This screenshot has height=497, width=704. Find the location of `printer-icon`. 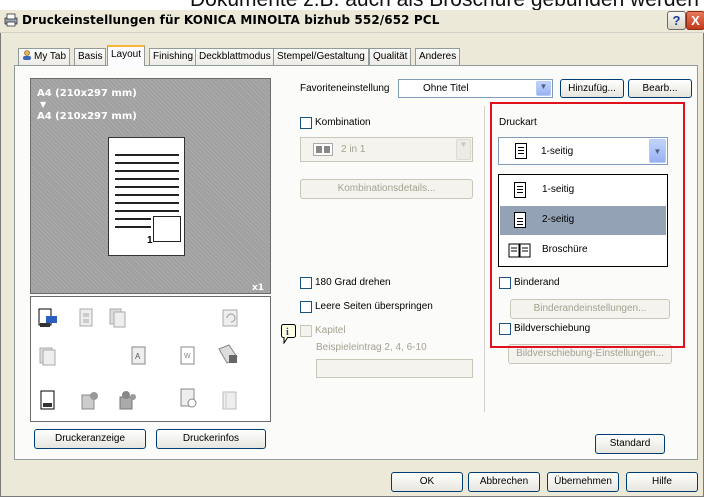

printer-icon is located at coordinates (11, 20).